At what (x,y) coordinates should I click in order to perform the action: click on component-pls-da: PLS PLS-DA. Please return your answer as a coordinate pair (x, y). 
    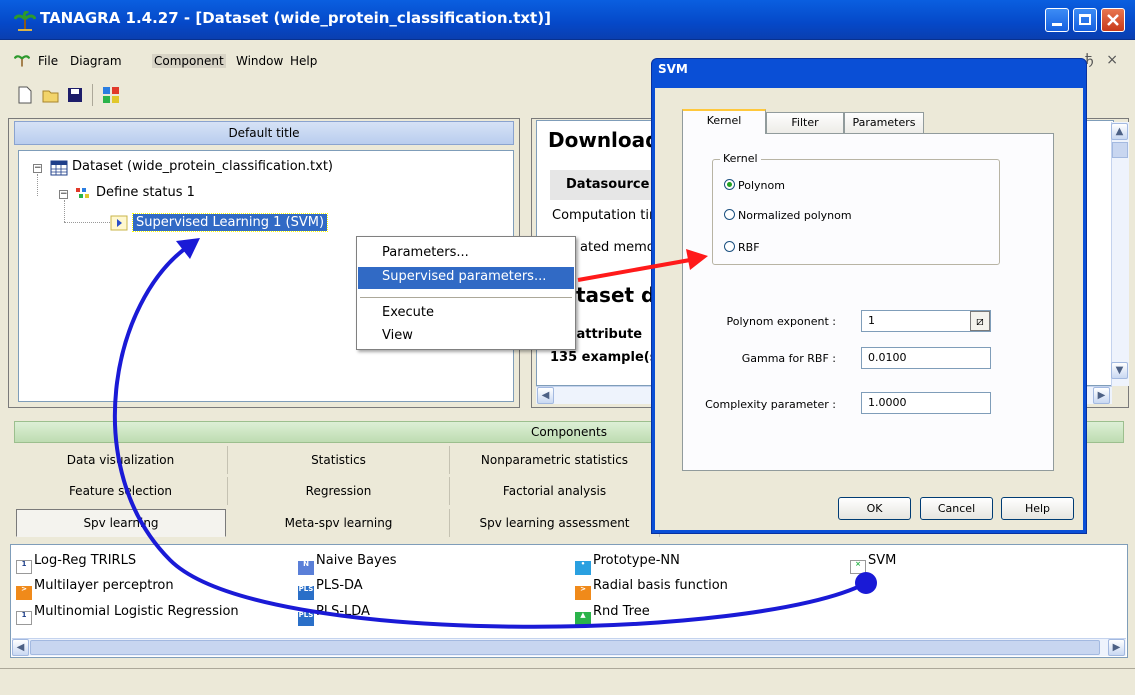
    Looking at the image, I should click on (330, 589).